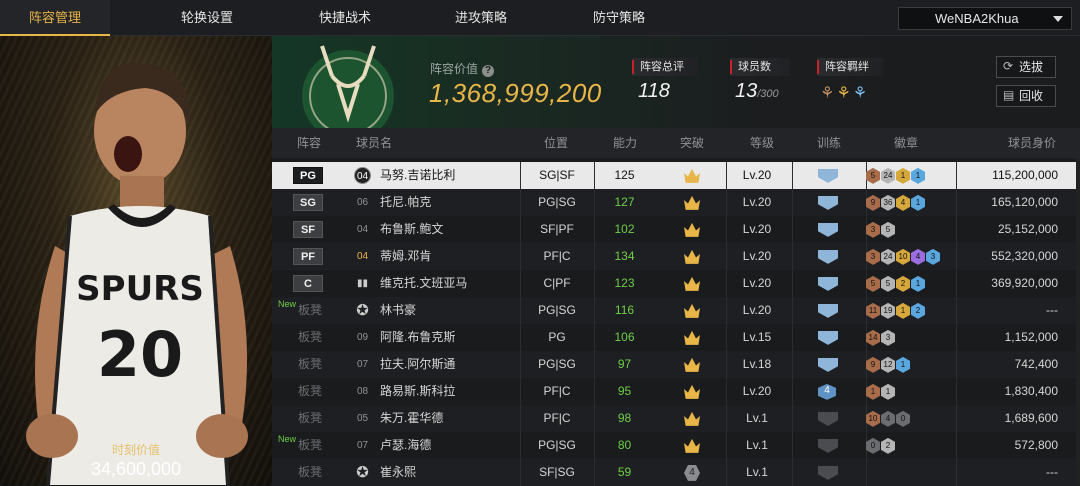  I want to click on position-slot-badge: PG, so click(308, 175).